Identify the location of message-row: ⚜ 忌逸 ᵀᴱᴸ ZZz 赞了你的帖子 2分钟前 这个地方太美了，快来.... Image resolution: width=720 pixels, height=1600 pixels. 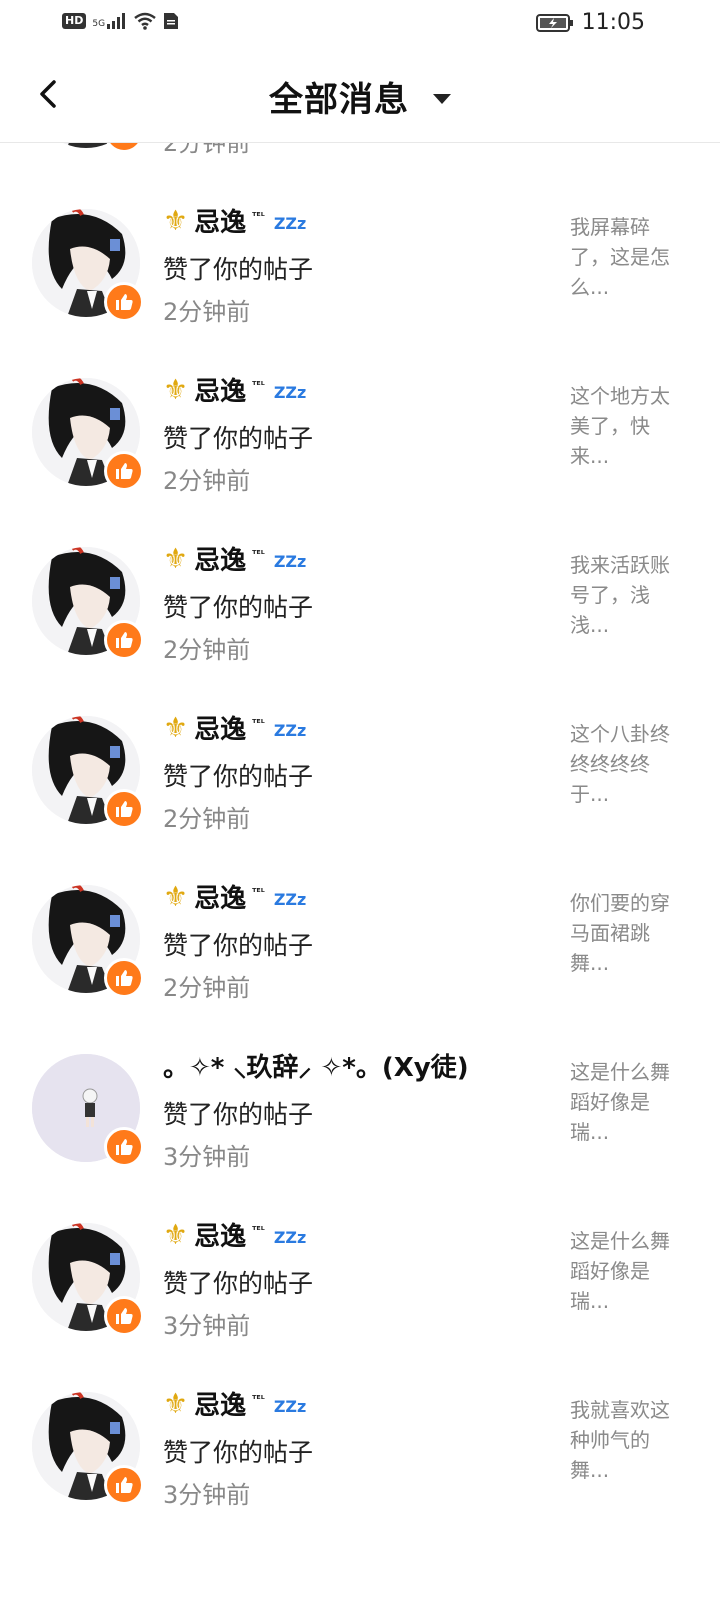
(360, 445).